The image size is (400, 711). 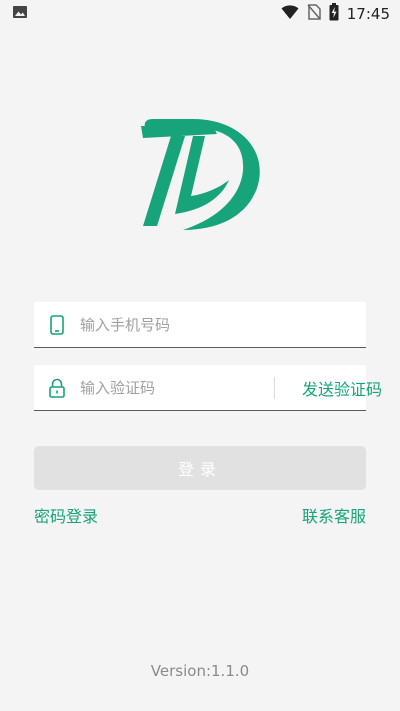 I want to click on contact-support-link: 联系客服, so click(x=334, y=515).